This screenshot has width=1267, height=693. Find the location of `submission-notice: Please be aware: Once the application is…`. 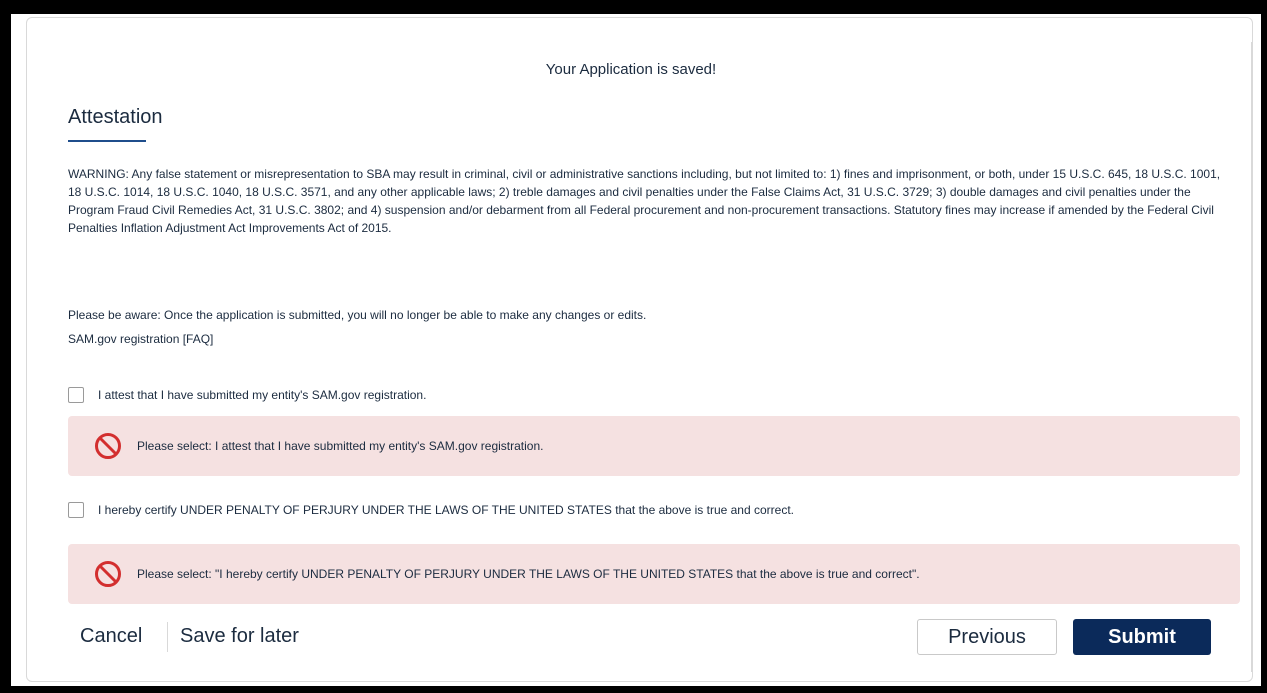

submission-notice: Please be aware: Once the application is… is located at coordinates (357, 315).